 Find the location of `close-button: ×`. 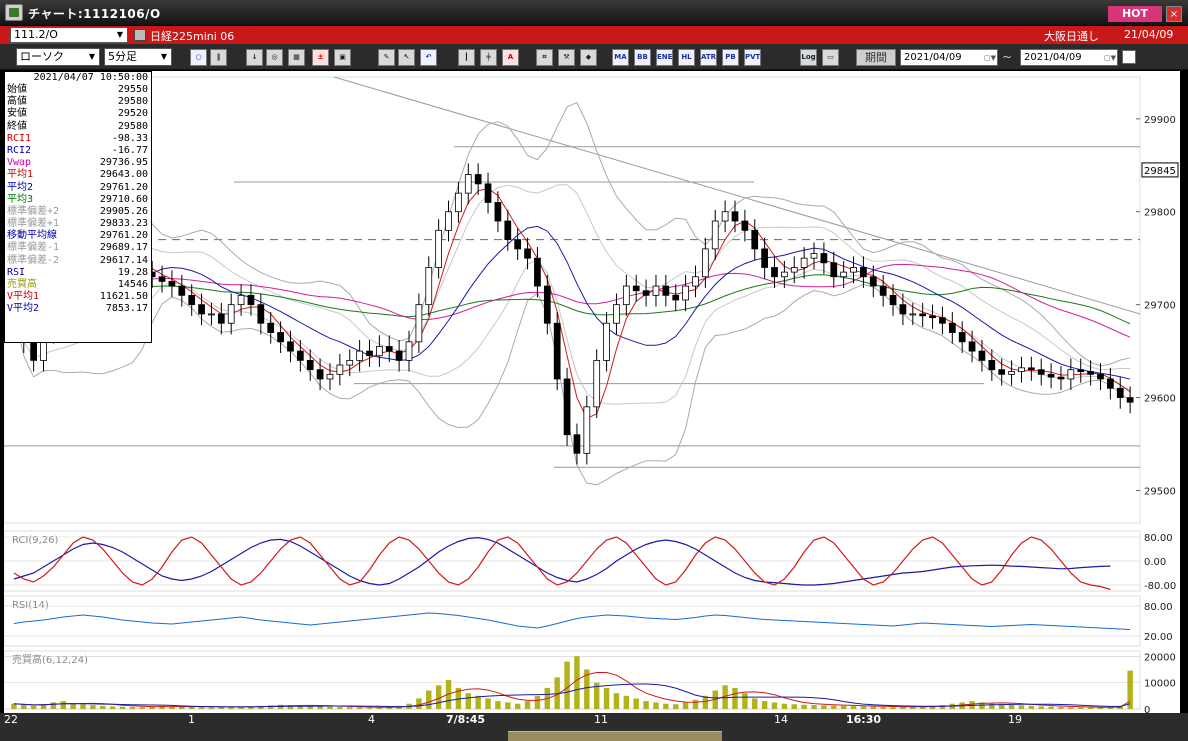

close-button: × is located at coordinates (1174, 14).